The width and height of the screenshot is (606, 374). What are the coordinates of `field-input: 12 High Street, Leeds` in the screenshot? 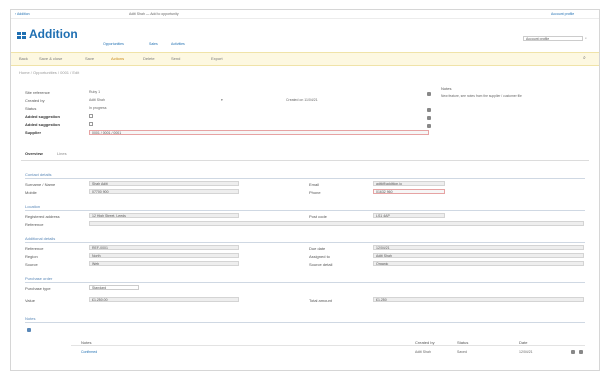 It's located at (164, 215).